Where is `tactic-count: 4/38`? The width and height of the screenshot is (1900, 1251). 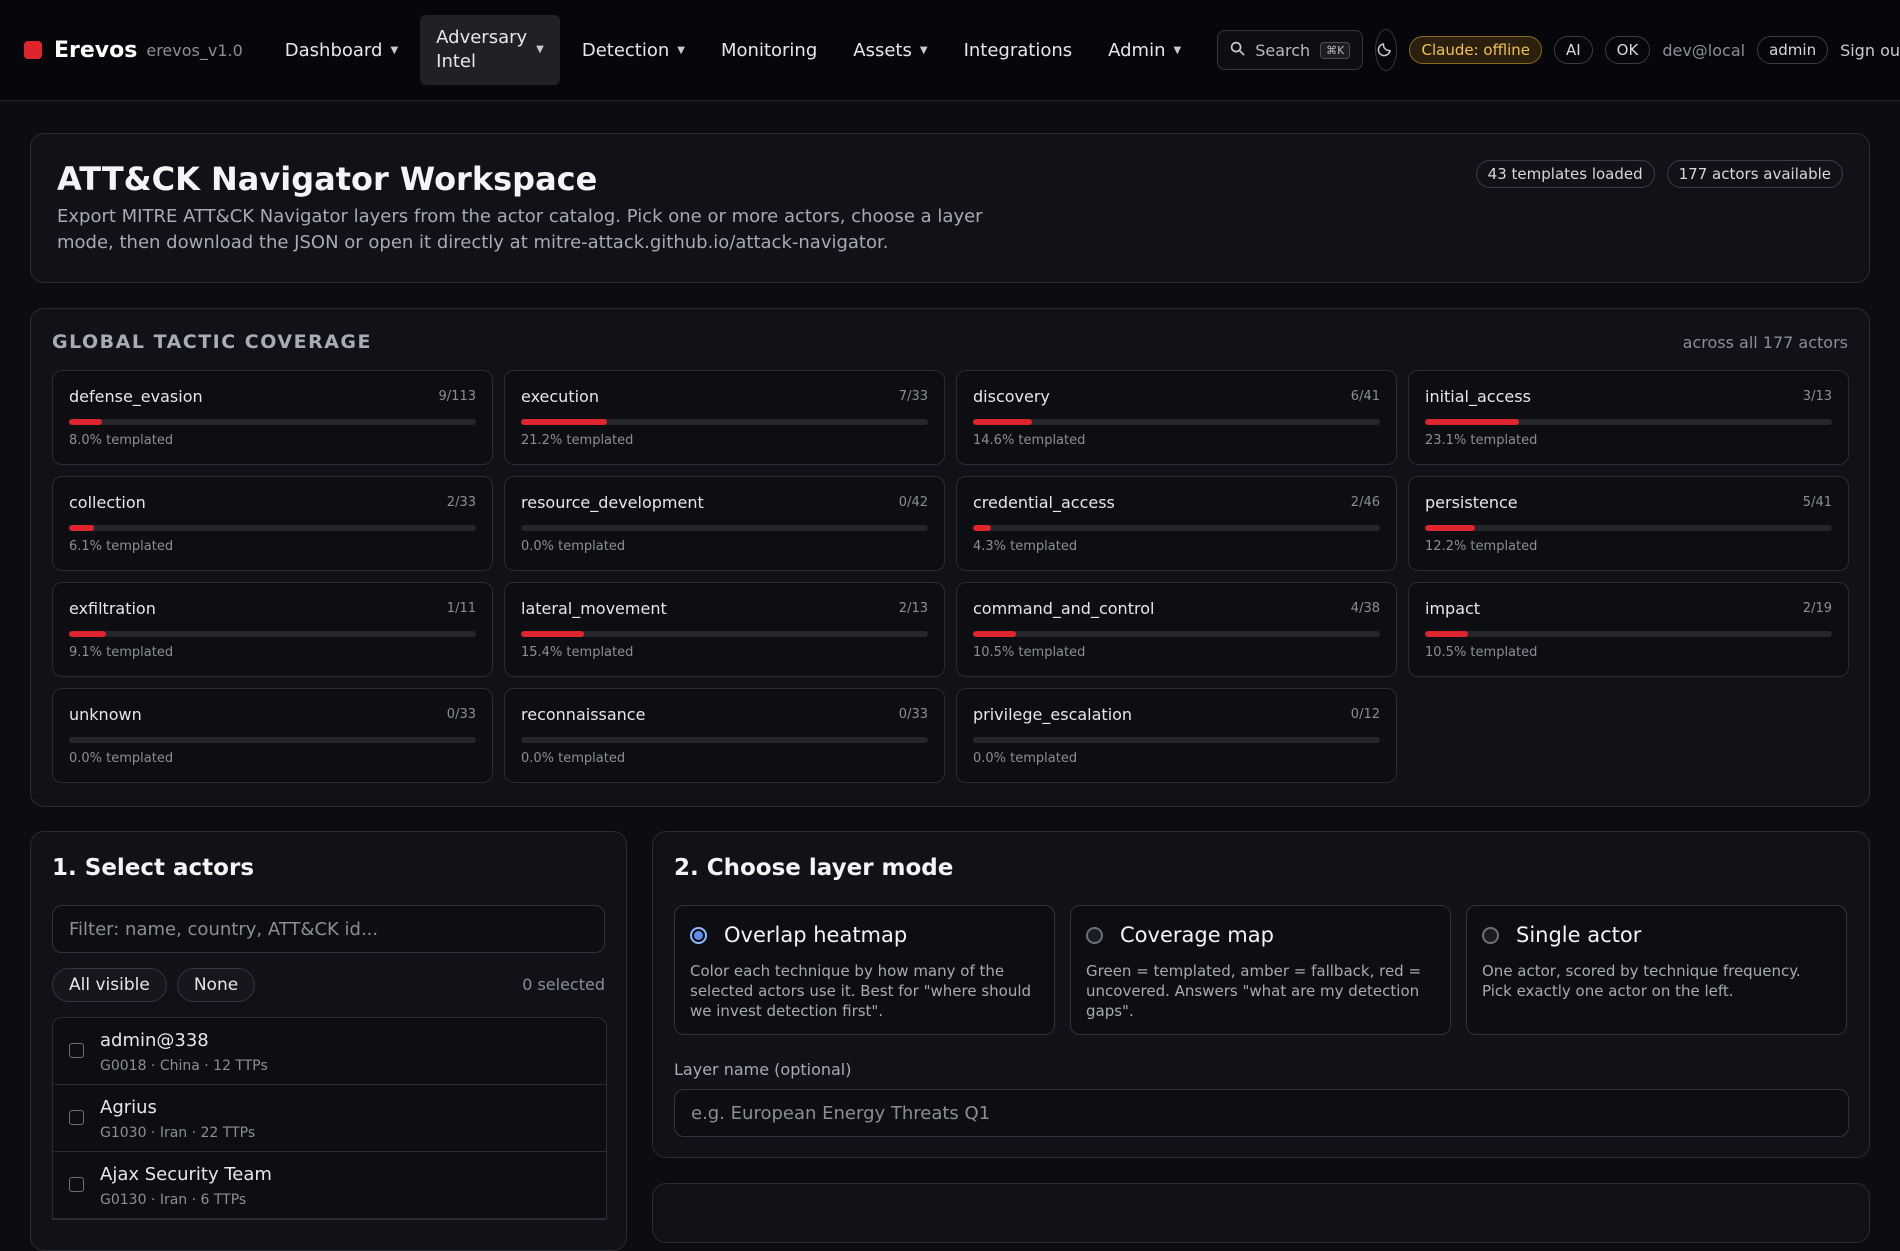
tactic-count: 4/38 is located at coordinates (1365, 608).